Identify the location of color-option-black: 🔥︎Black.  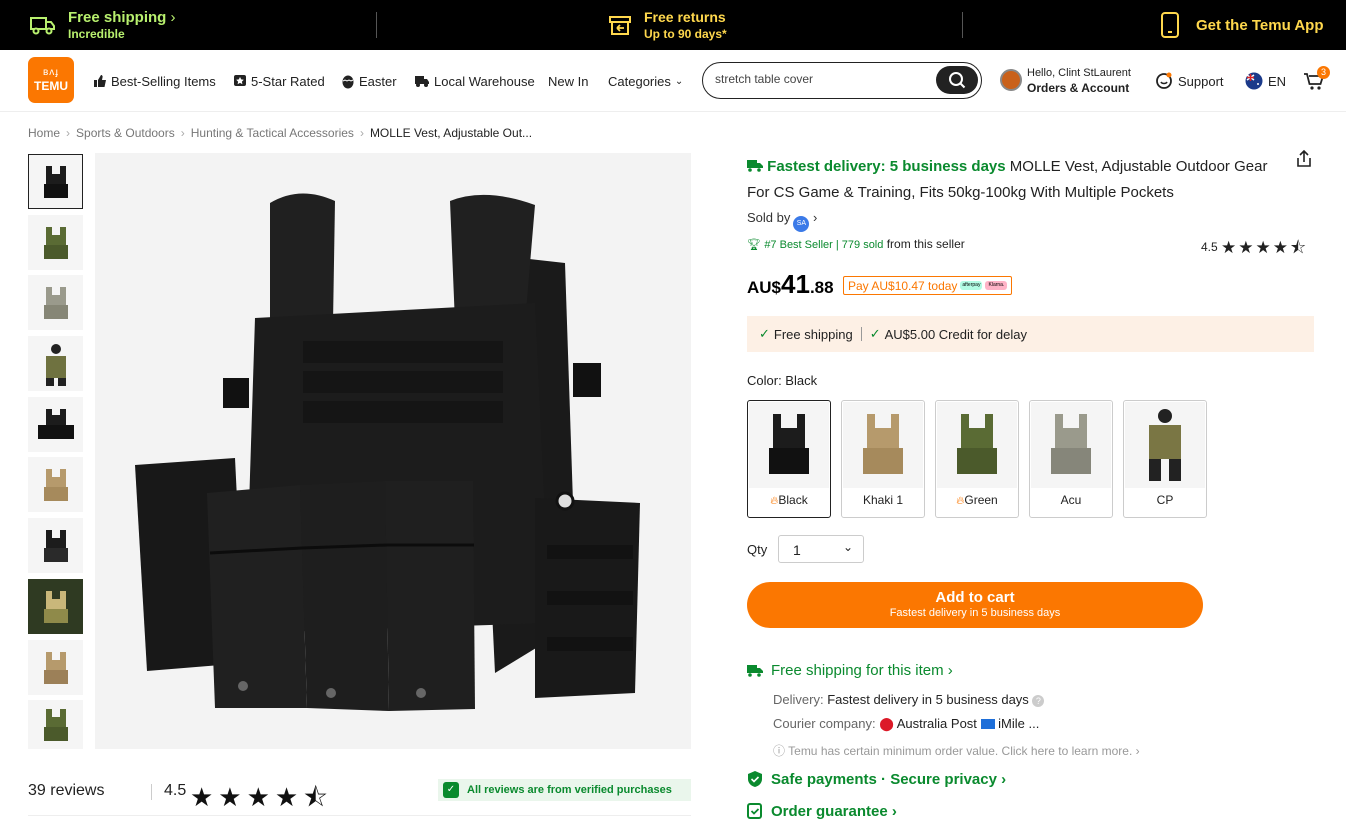
(789, 459).